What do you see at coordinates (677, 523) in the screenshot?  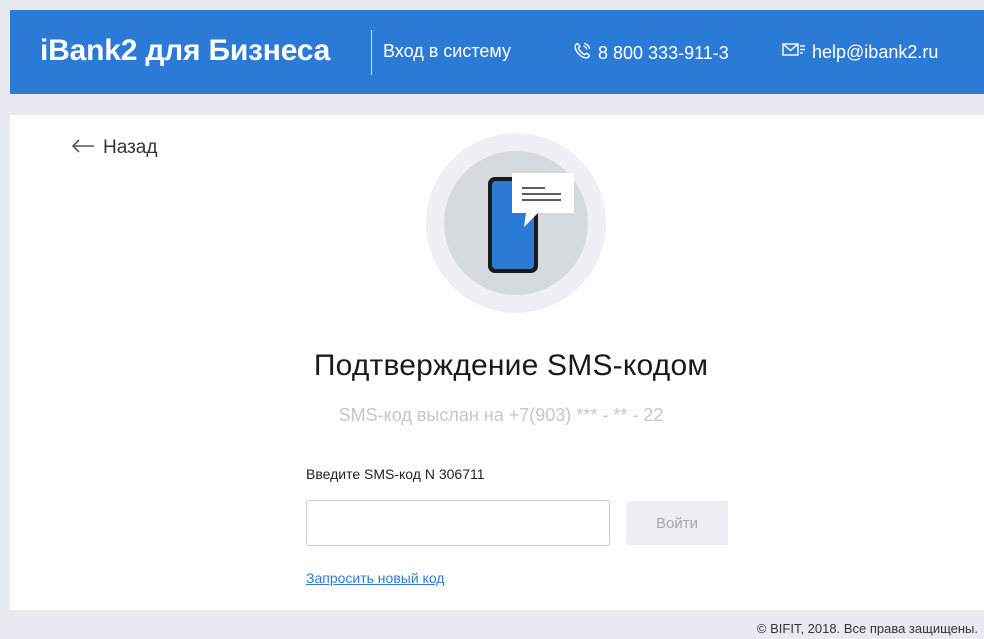 I see `login-button: Войти` at bounding box center [677, 523].